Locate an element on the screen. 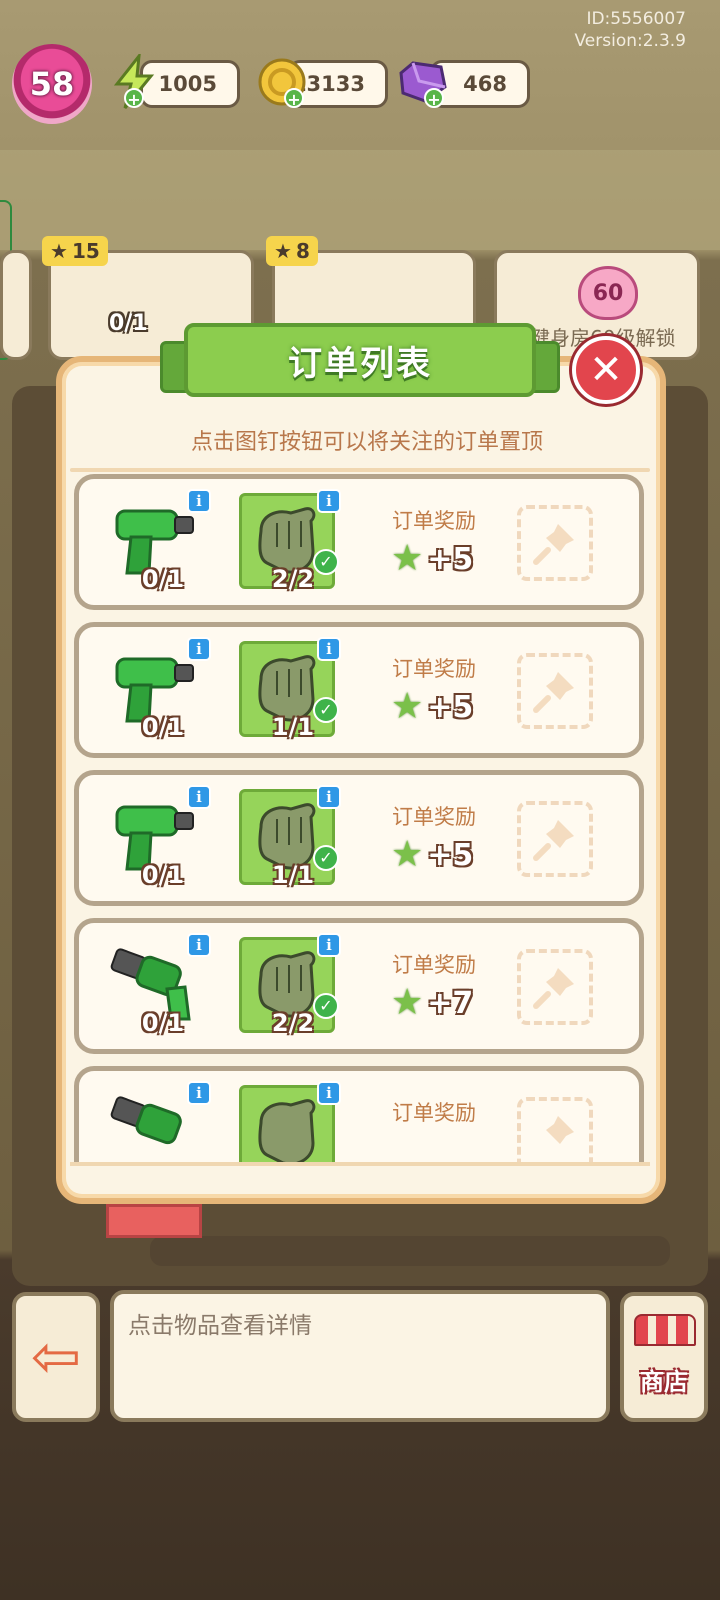  player-id: ID:5556007 is located at coordinates (636, 19).